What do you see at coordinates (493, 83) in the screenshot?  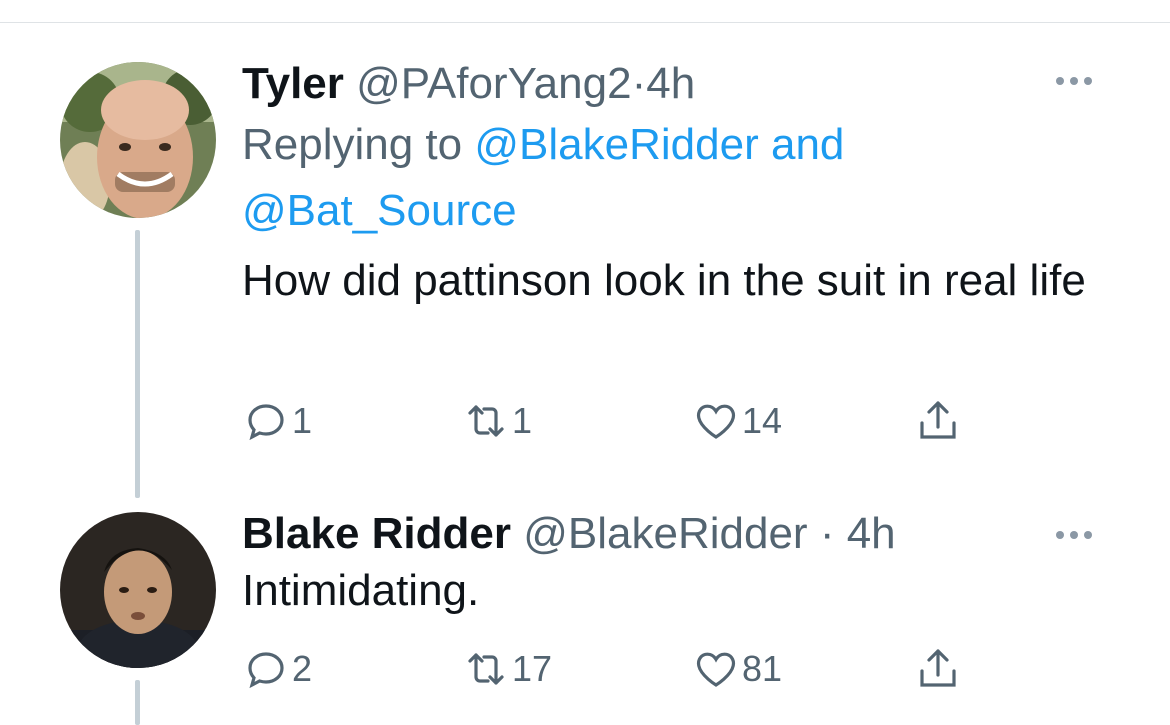 I see `author-handle: @PAforYang2` at bounding box center [493, 83].